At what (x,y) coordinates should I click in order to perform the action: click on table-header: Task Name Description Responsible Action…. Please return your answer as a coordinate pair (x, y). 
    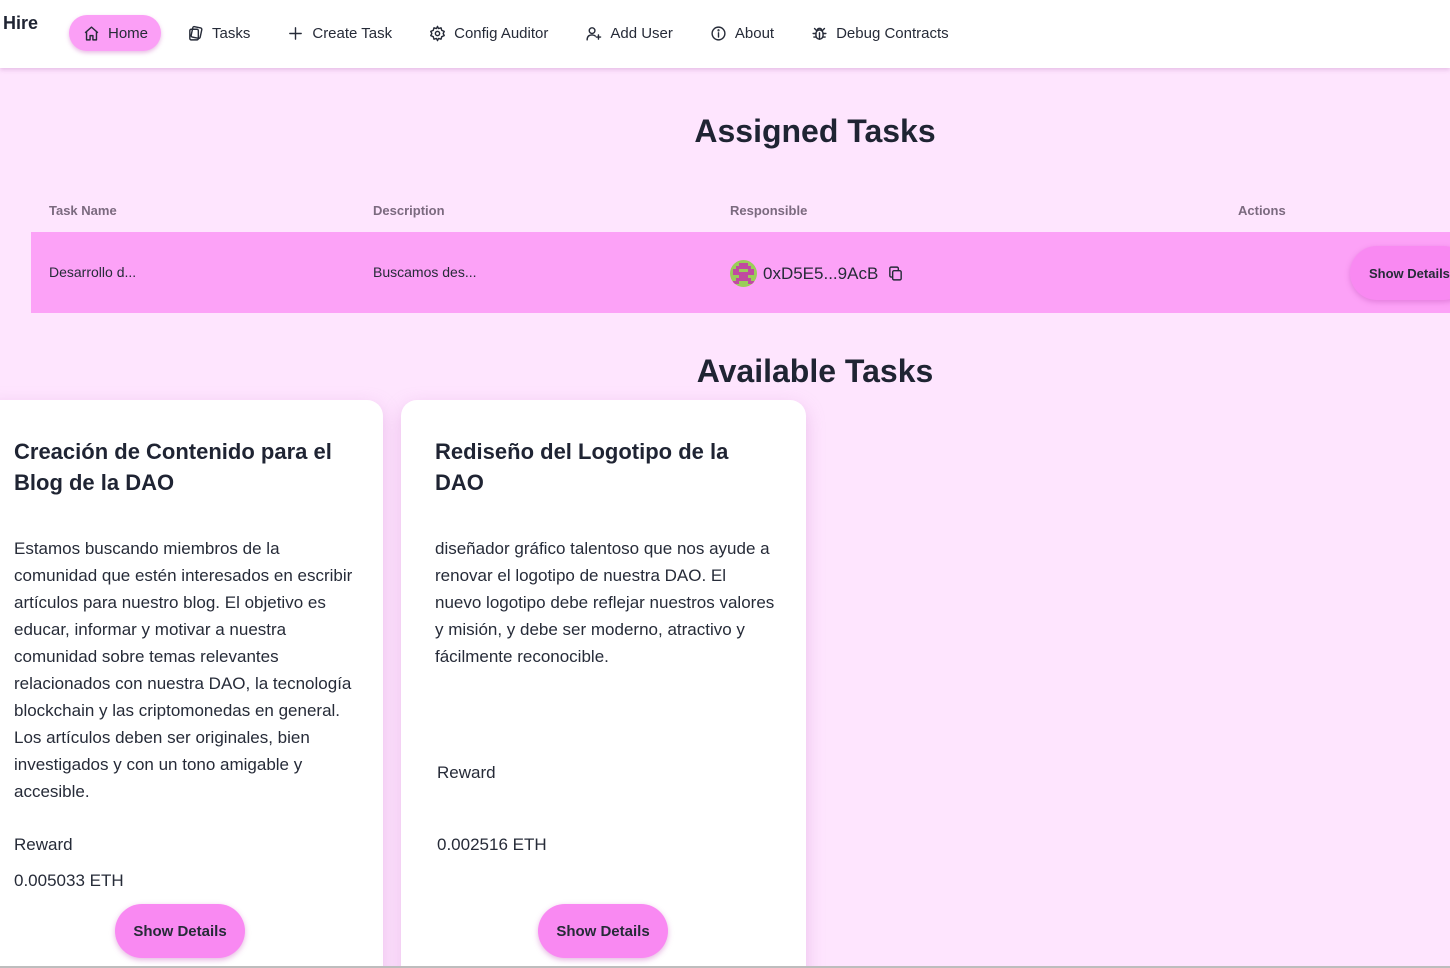
    Looking at the image, I should click on (740, 212).